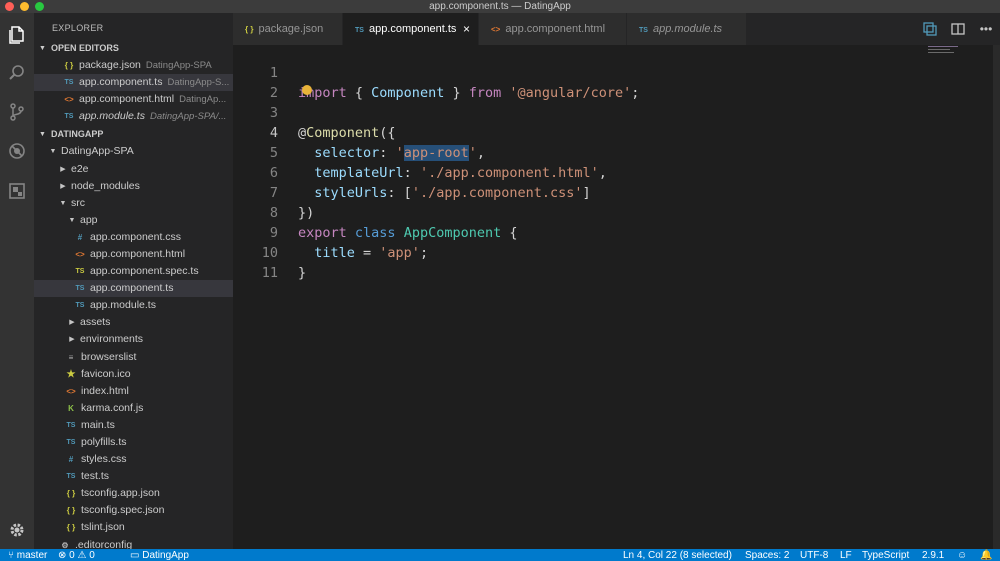  What do you see at coordinates (133, 374) in the screenshot?
I see `tree-file: ★ favicon.ico` at bounding box center [133, 374].